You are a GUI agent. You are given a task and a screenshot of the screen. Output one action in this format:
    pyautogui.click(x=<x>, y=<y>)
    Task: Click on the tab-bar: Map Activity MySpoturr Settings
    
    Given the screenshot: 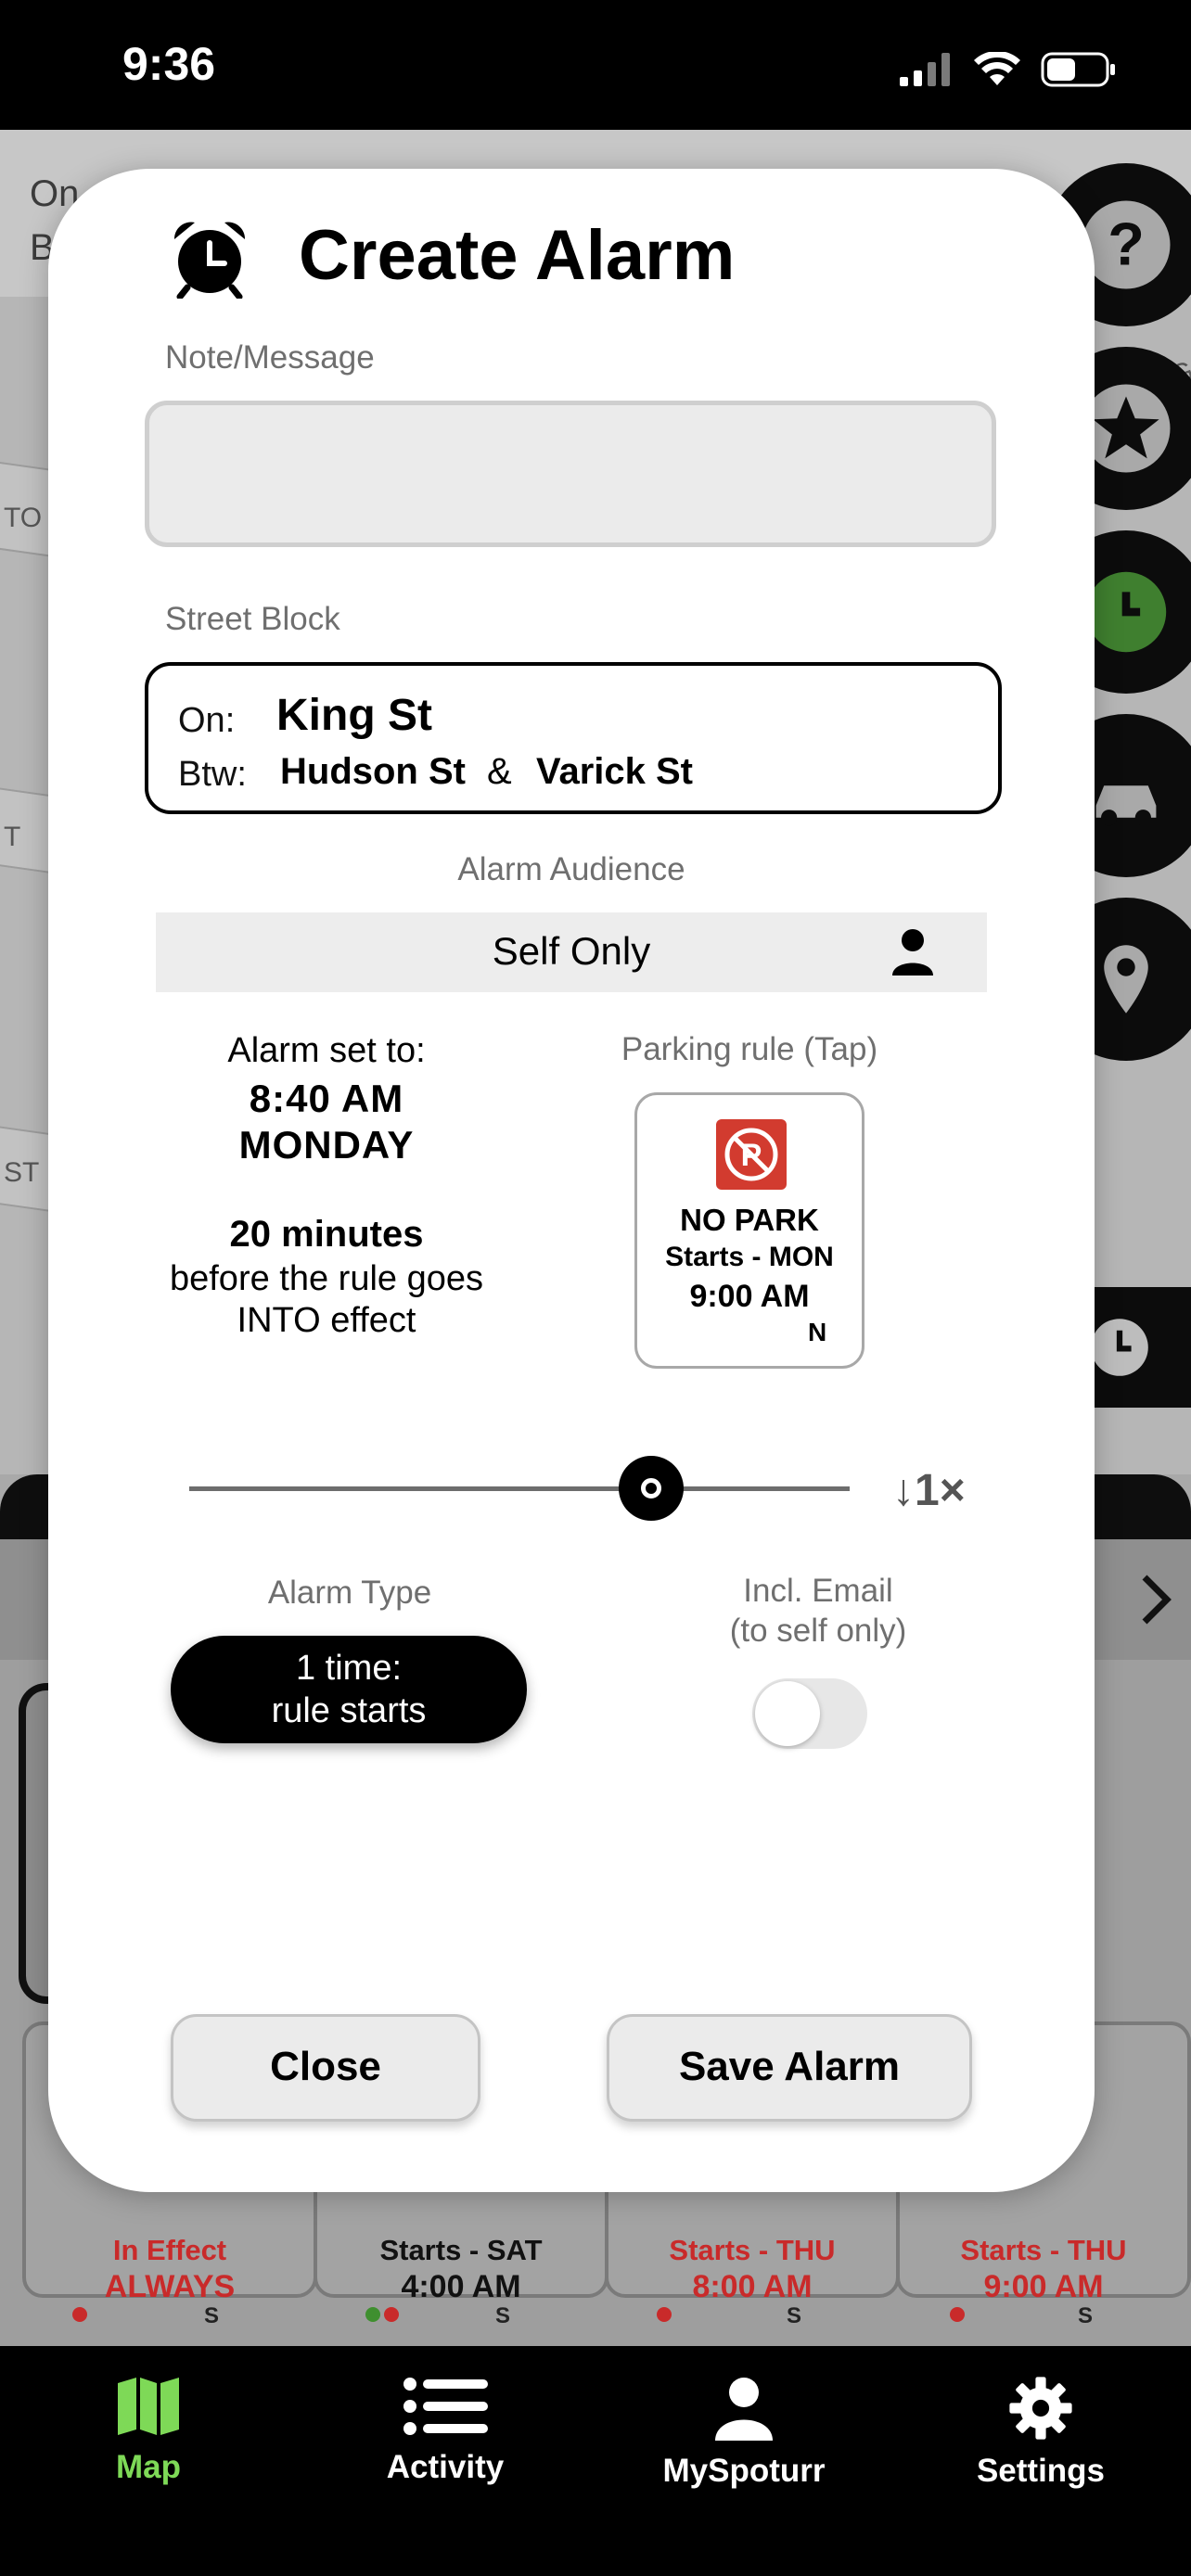 What is the action you would take?
    pyautogui.click(x=595, y=2461)
    